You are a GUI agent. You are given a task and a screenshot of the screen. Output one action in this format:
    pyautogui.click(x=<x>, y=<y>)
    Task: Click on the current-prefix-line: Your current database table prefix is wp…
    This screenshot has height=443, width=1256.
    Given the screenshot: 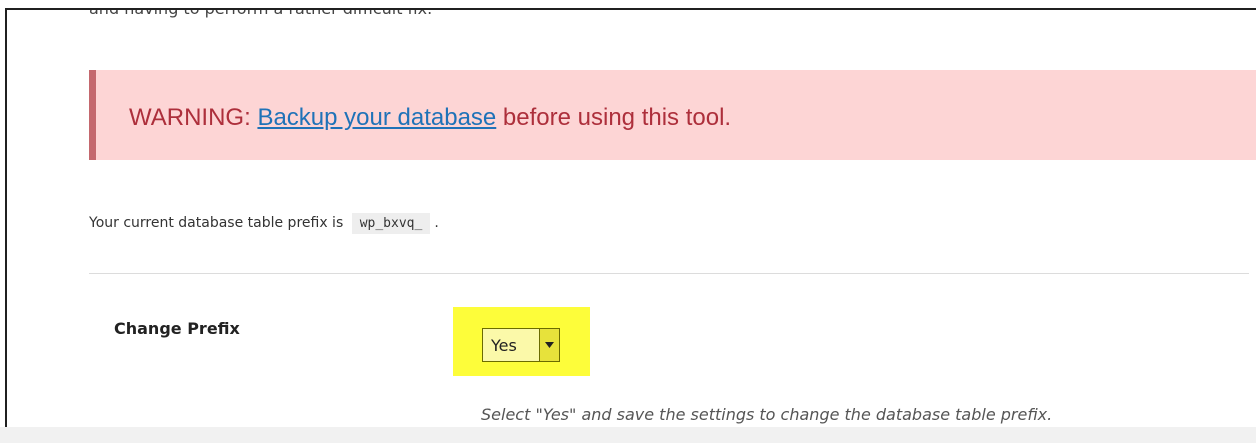 What is the action you would take?
    pyautogui.click(x=264, y=223)
    